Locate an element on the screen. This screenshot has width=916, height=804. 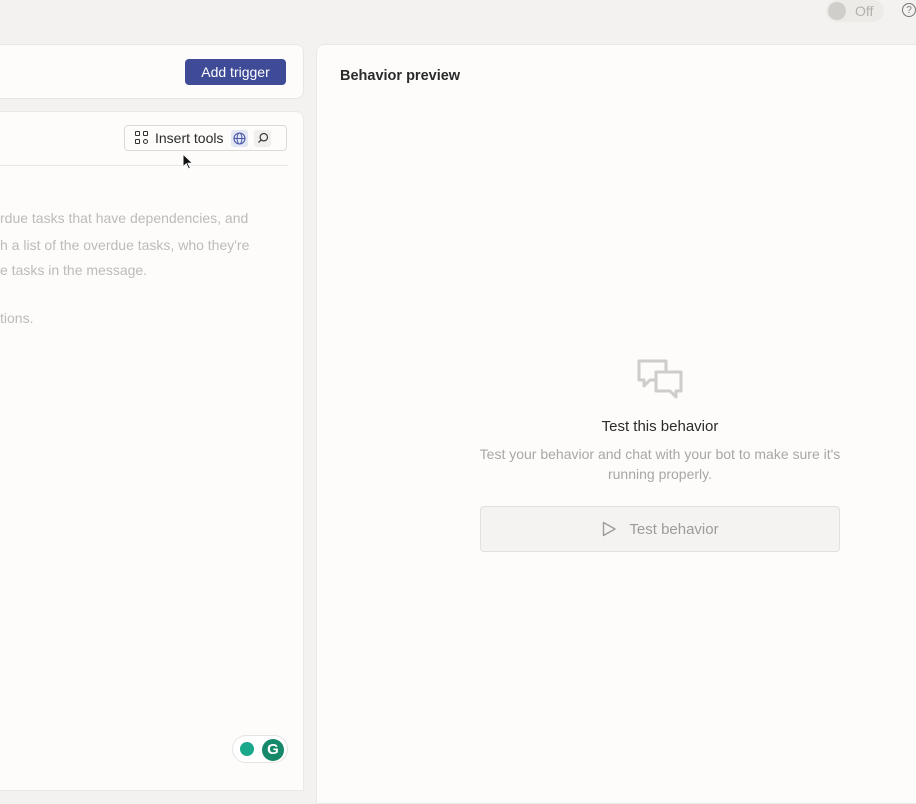
behavior-status-toggle: Off is located at coordinates (855, 11).